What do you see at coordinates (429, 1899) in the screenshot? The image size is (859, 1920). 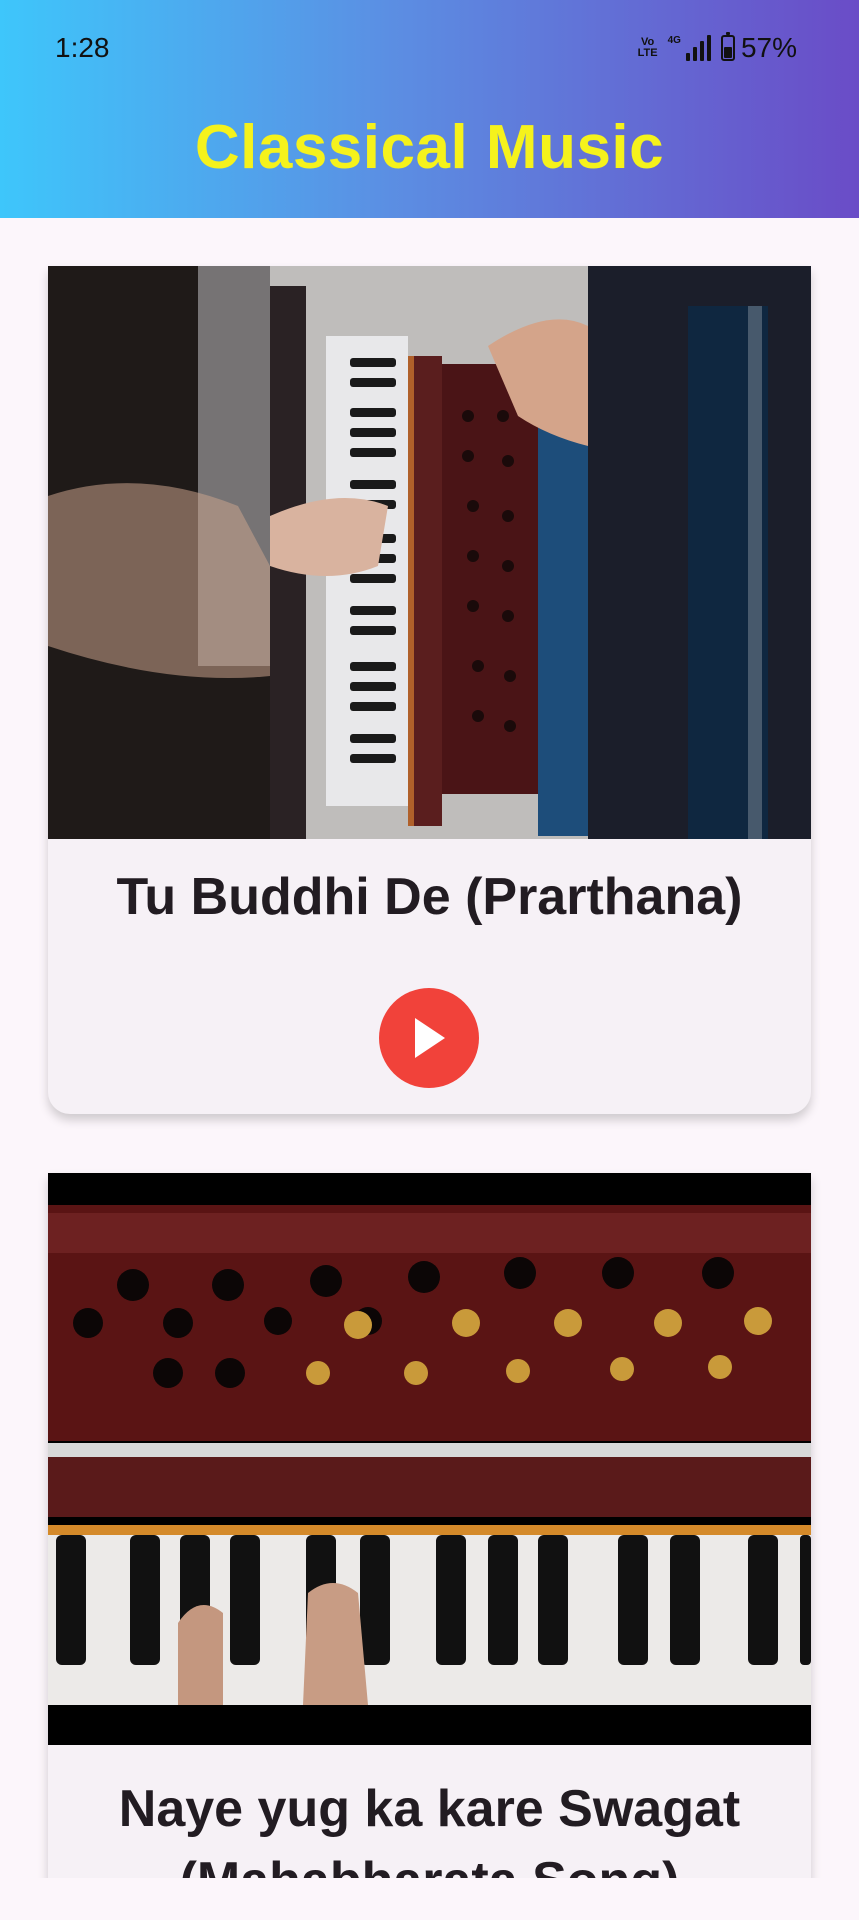 I see `bottom-background` at bounding box center [429, 1899].